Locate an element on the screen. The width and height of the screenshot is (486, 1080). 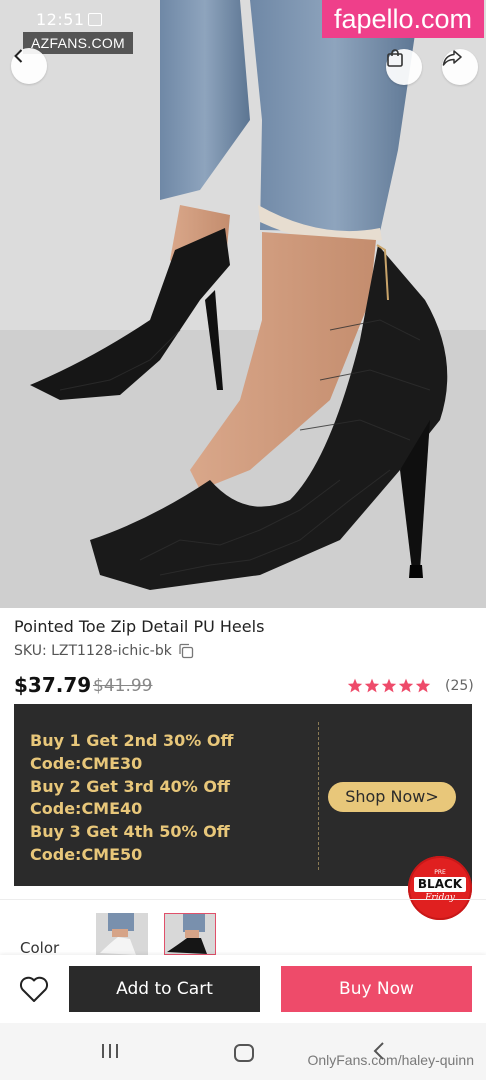
review-count: (25) is located at coordinates (459, 686).